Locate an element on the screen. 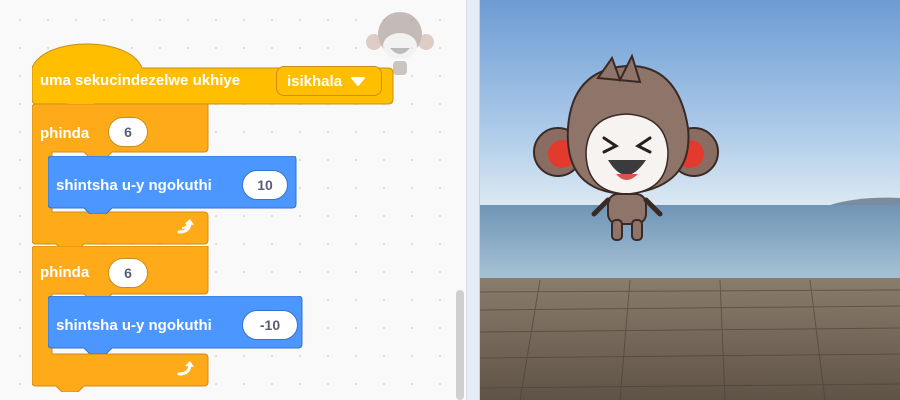 The width and height of the screenshot is (900, 400). panel-divider is located at coordinates (473, 200).